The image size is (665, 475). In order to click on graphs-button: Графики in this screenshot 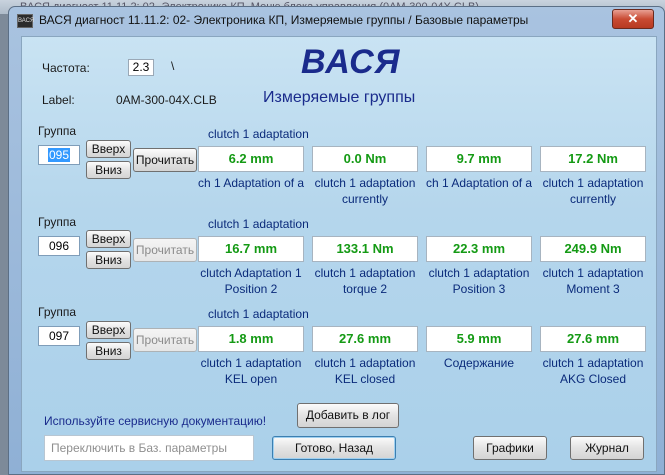, I will do `click(510, 448)`.